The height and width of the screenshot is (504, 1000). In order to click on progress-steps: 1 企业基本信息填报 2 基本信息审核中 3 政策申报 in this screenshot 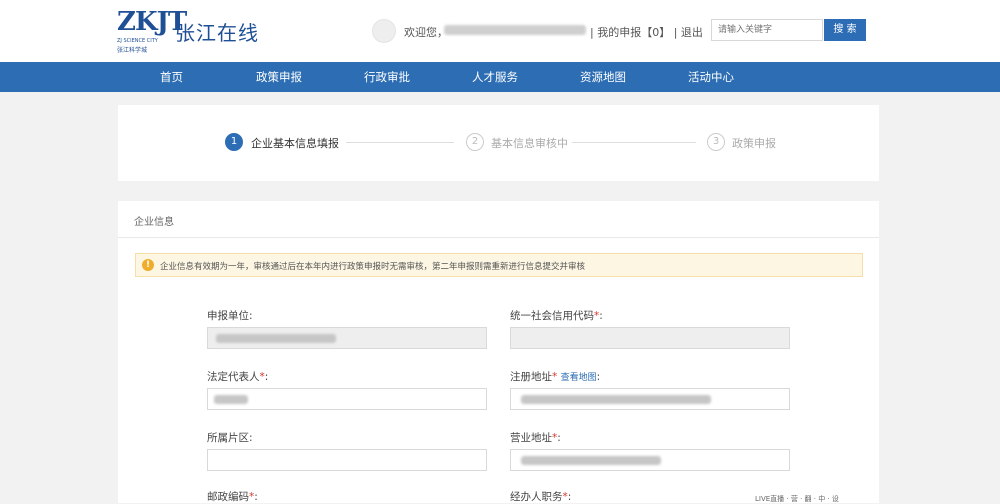, I will do `click(498, 143)`.